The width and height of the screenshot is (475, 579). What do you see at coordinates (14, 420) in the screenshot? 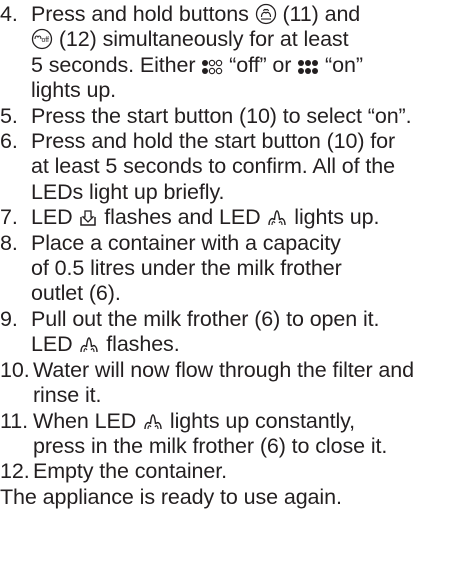
I see `step-number: 11.` at bounding box center [14, 420].